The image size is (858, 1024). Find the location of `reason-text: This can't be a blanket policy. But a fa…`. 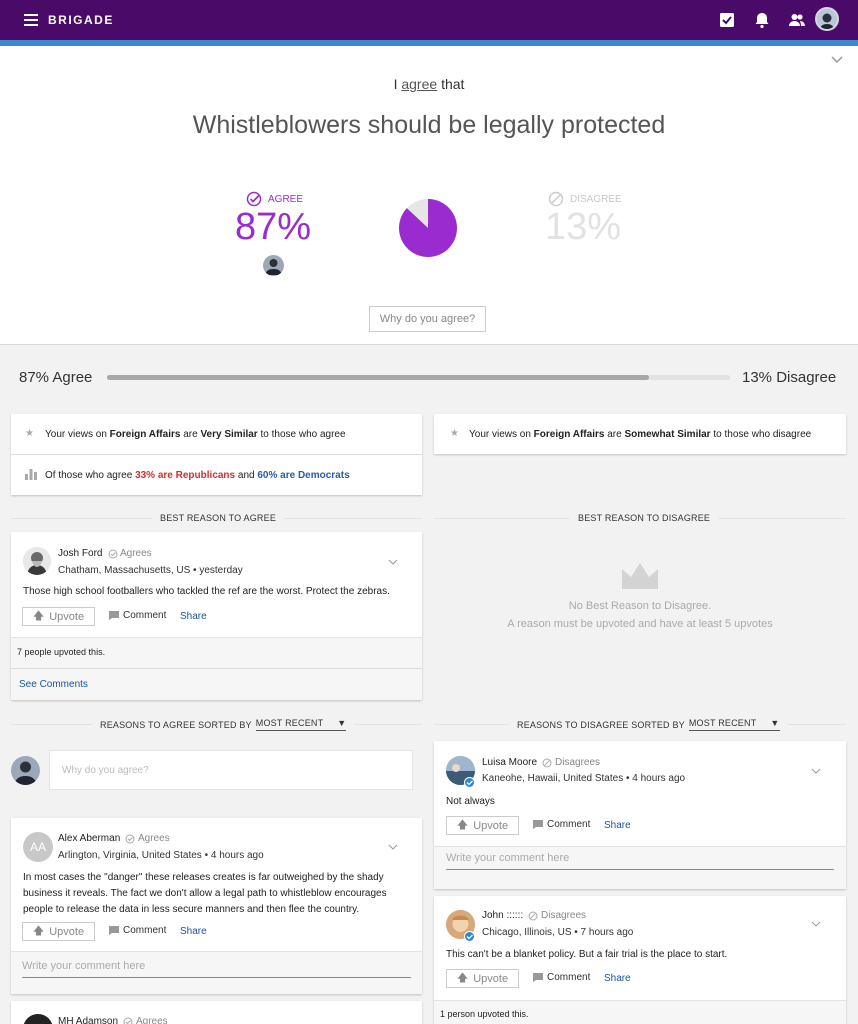

reason-text: This can't be a blanket policy. But a fa… is located at coordinates (587, 954).